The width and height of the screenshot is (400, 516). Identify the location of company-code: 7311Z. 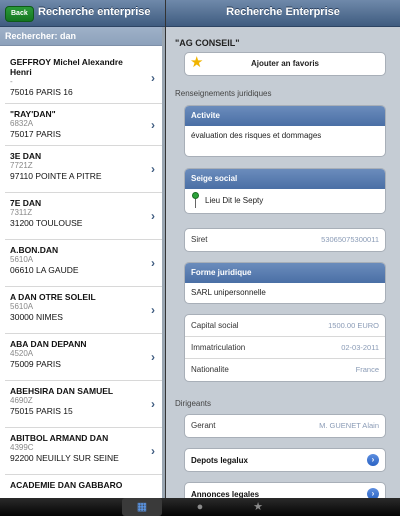
(21, 212).